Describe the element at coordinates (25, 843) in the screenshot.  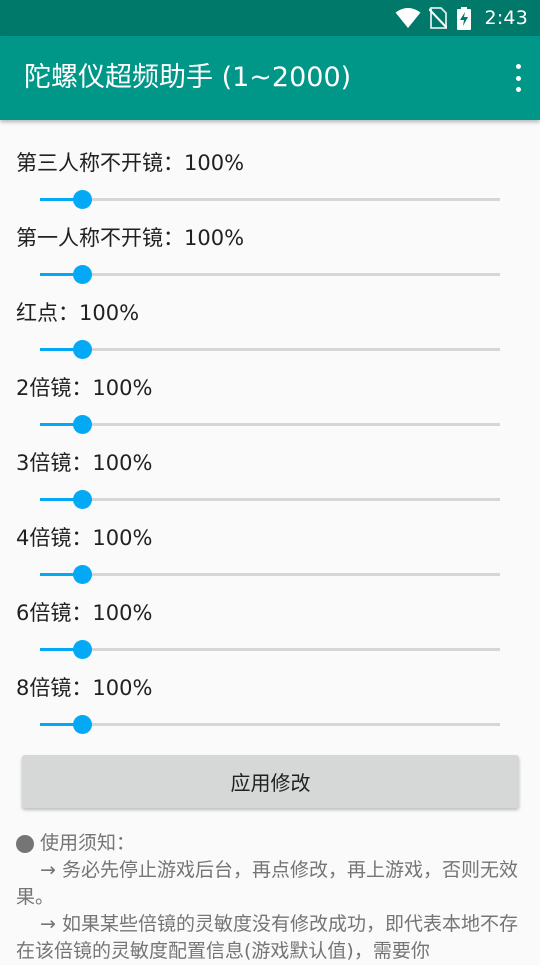
I see `bullet-icon` at that location.